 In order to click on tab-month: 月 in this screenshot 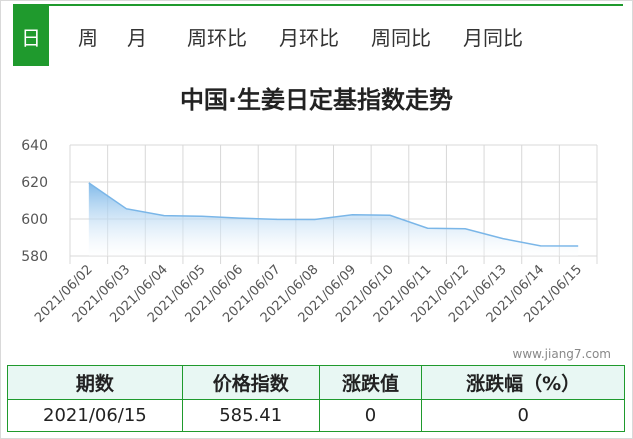, I will do `click(137, 36)`.